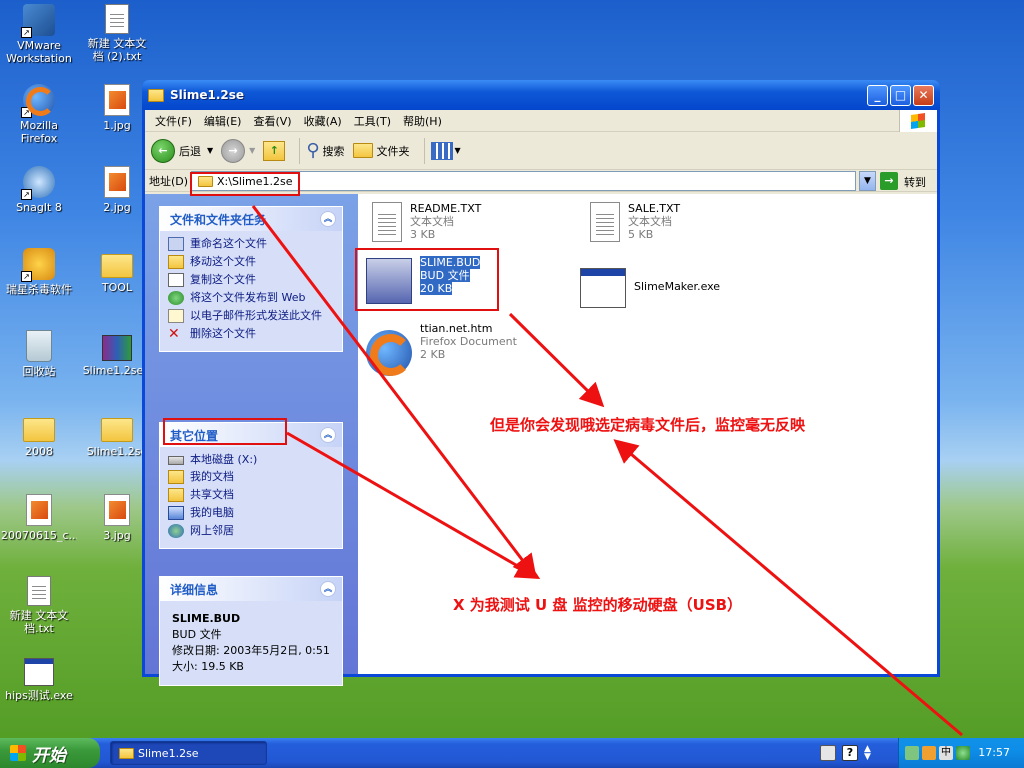 Image resolution: width=1024 pixels, height=768 pixels. I want to click on menu-tools: 工具(T), so click(372, 121).